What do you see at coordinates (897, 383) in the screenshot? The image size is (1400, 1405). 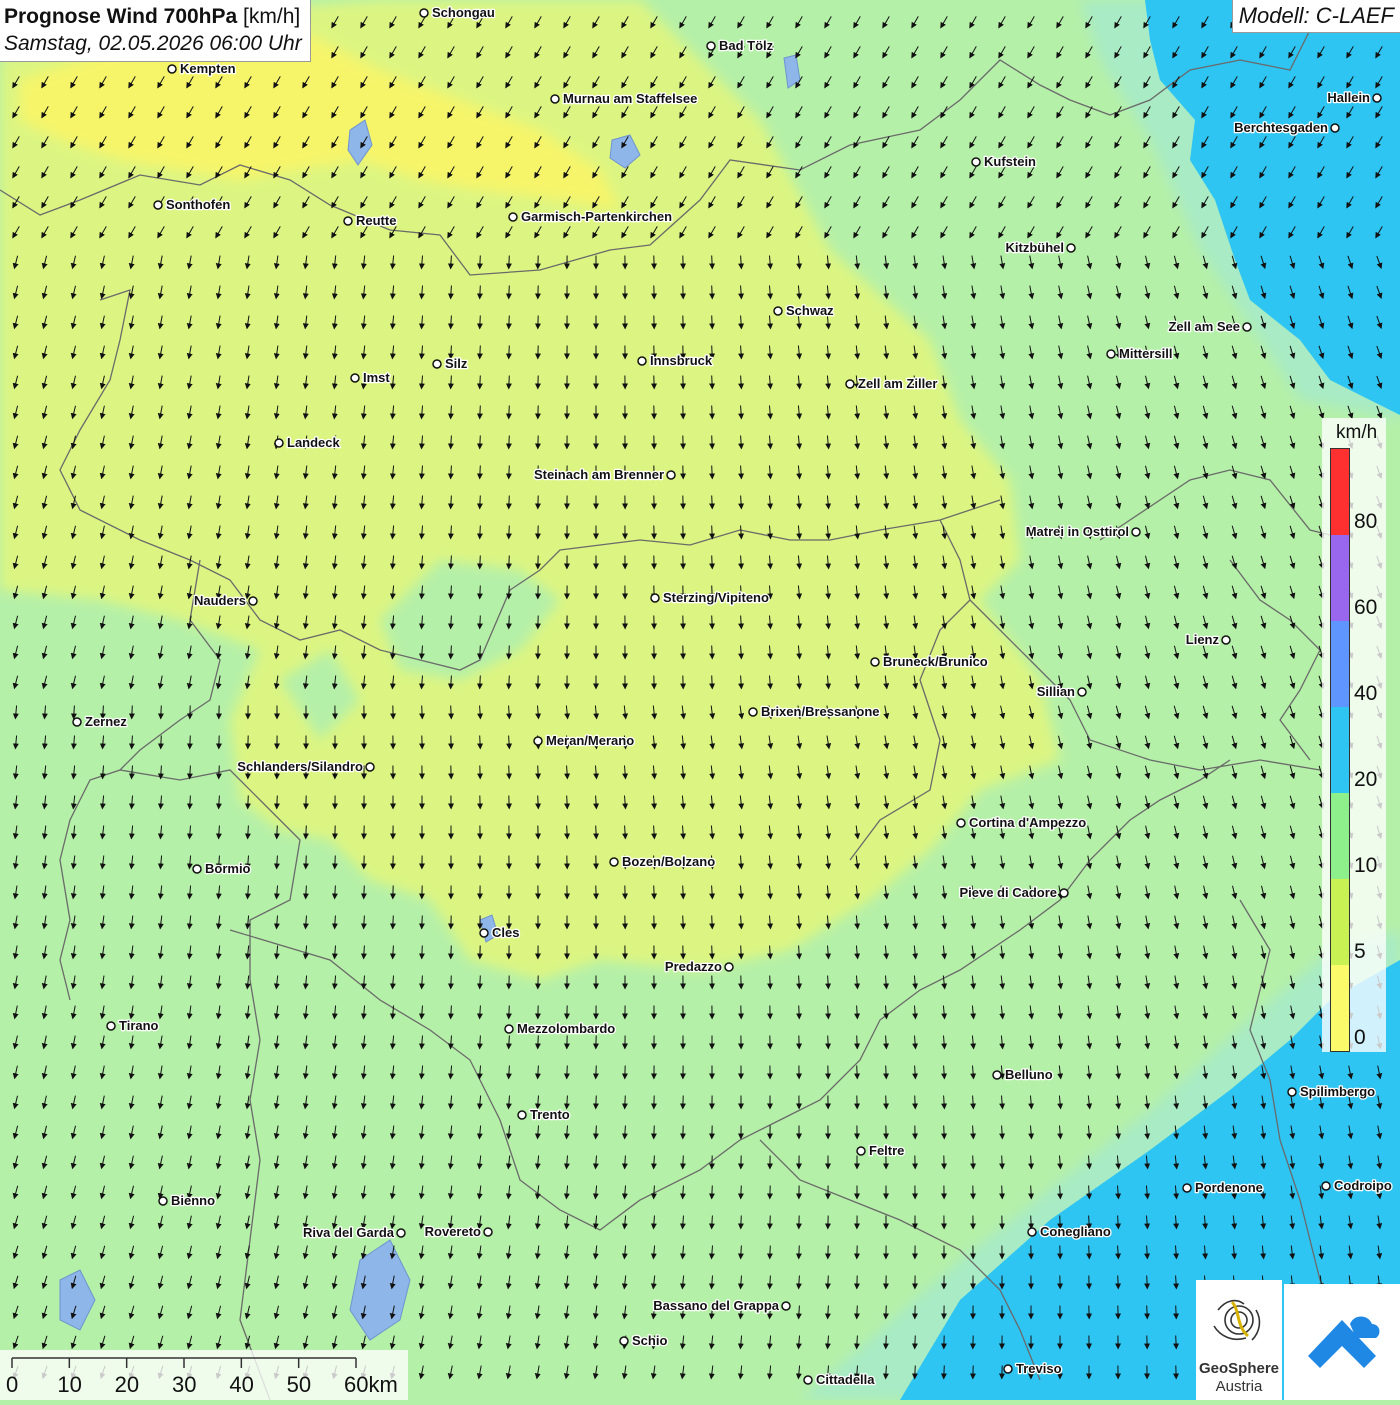 I see `city-label: Zell am Ziller` at bounding box center [897, 383].